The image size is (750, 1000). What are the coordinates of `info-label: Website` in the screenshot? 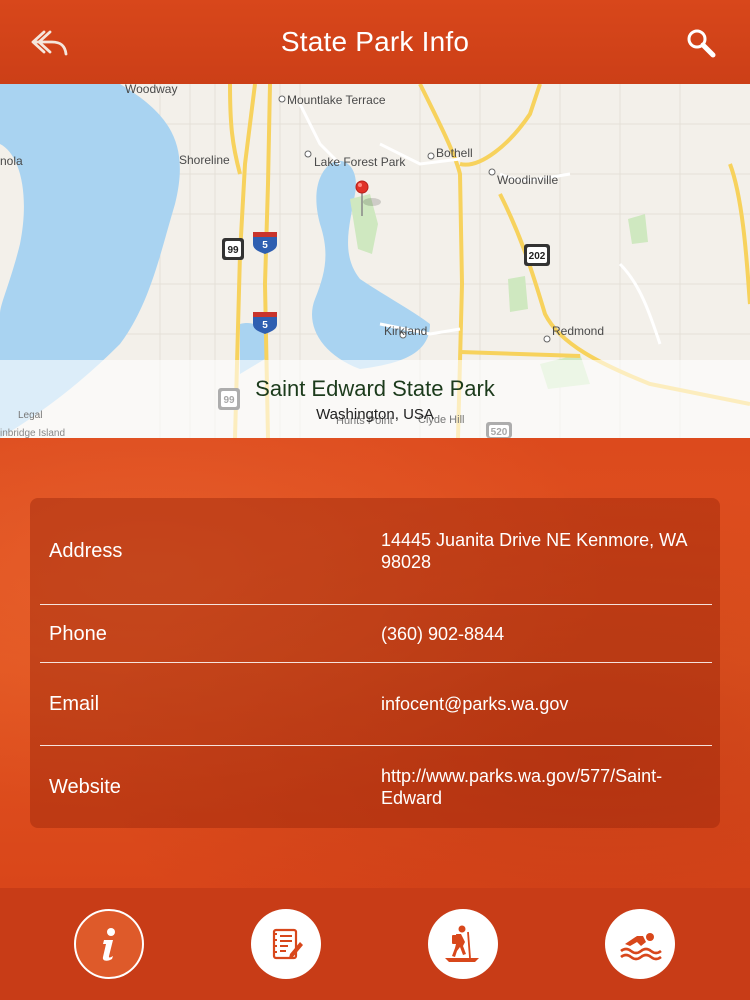 It's located at (85, 787).